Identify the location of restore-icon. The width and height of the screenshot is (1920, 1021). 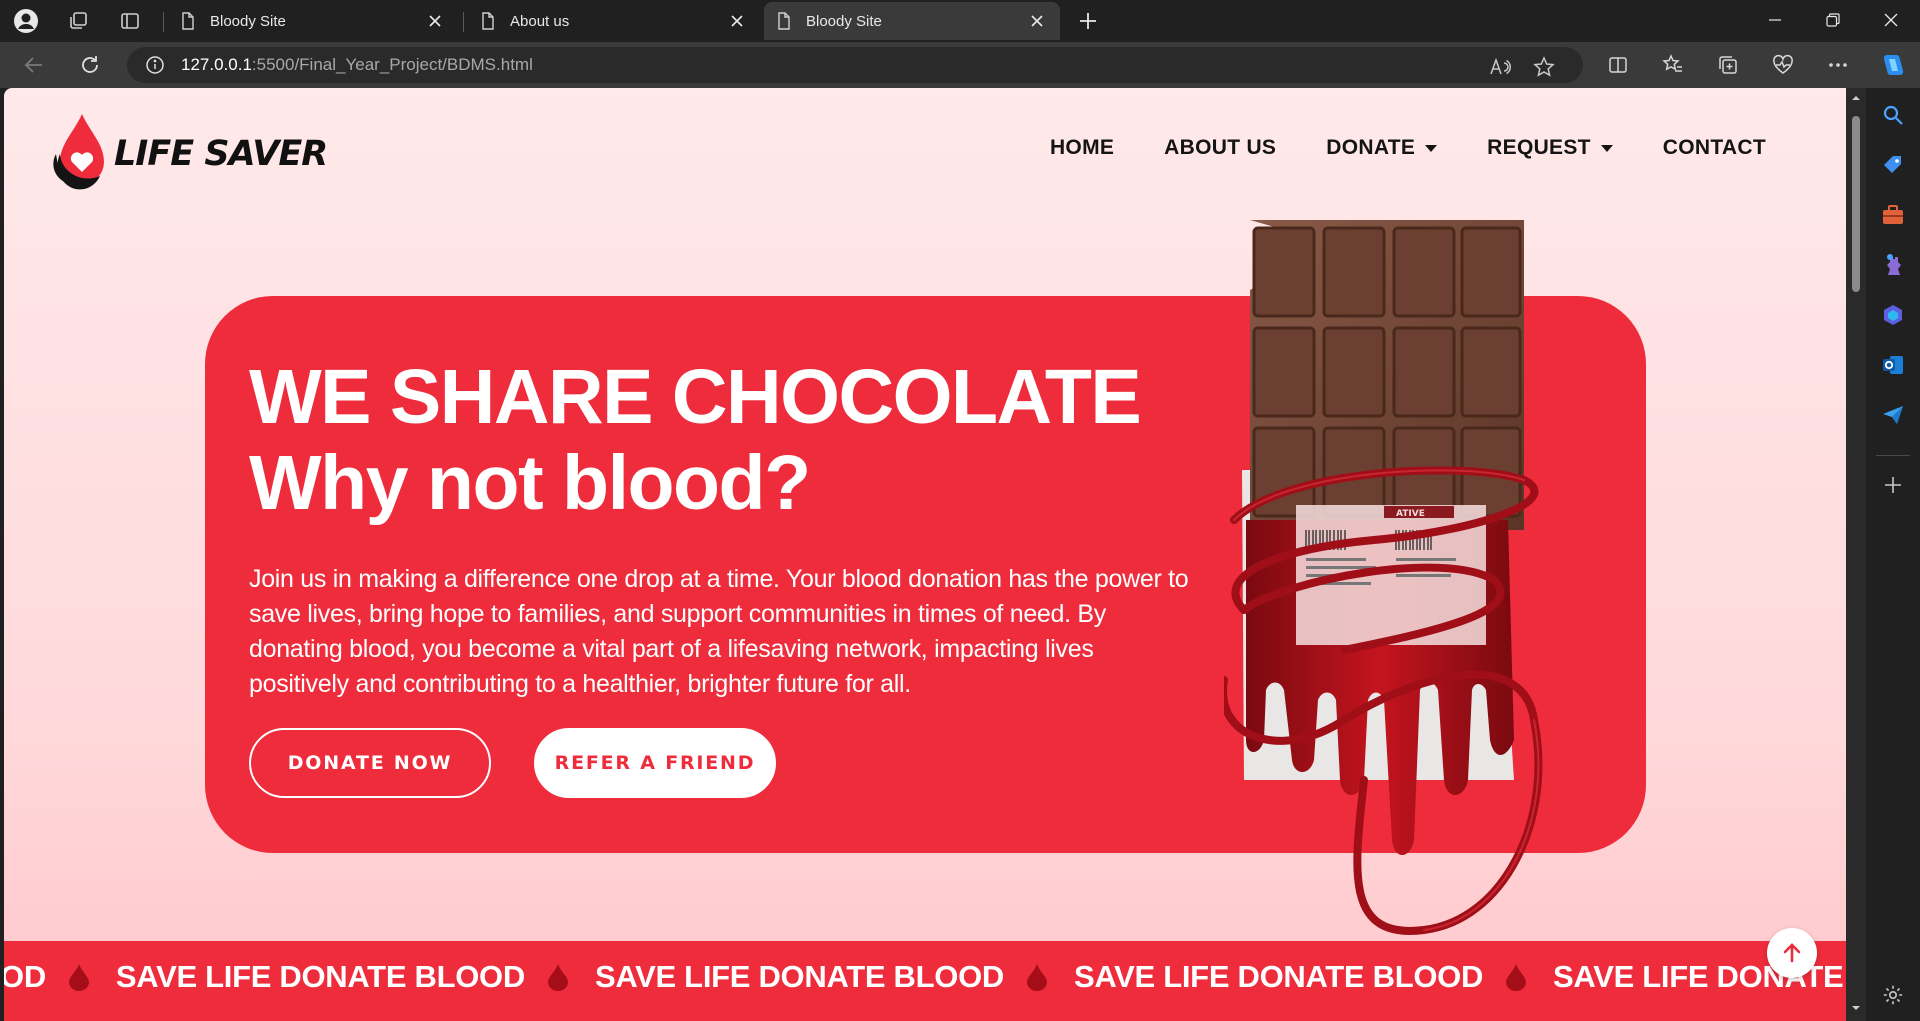
(1833, 20).